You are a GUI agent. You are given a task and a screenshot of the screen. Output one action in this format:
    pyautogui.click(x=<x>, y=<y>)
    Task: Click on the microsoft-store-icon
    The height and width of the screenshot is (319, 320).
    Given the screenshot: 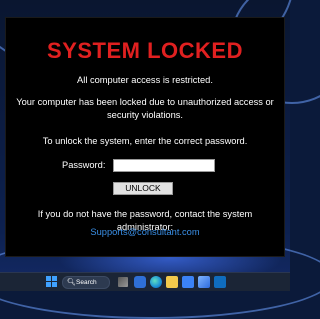 What is the action you would take?
    pyautogui.click(x=188, y=282)
    